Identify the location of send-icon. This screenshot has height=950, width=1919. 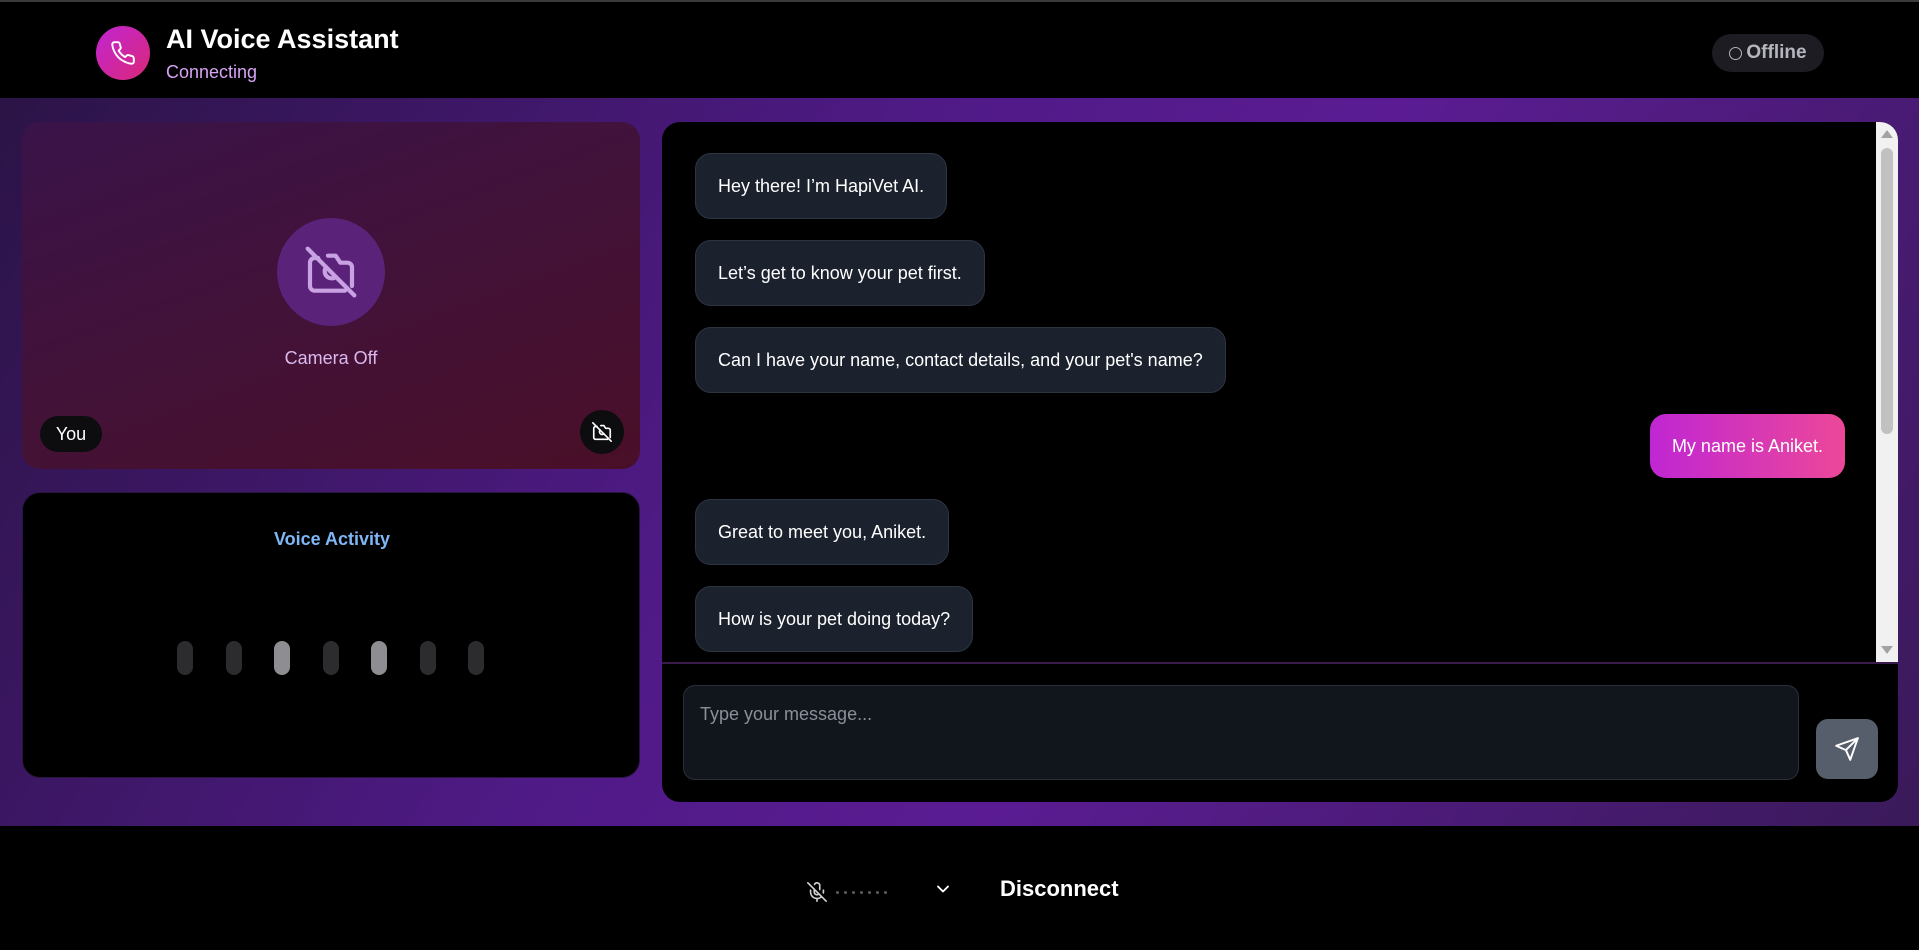
(1847, 749).